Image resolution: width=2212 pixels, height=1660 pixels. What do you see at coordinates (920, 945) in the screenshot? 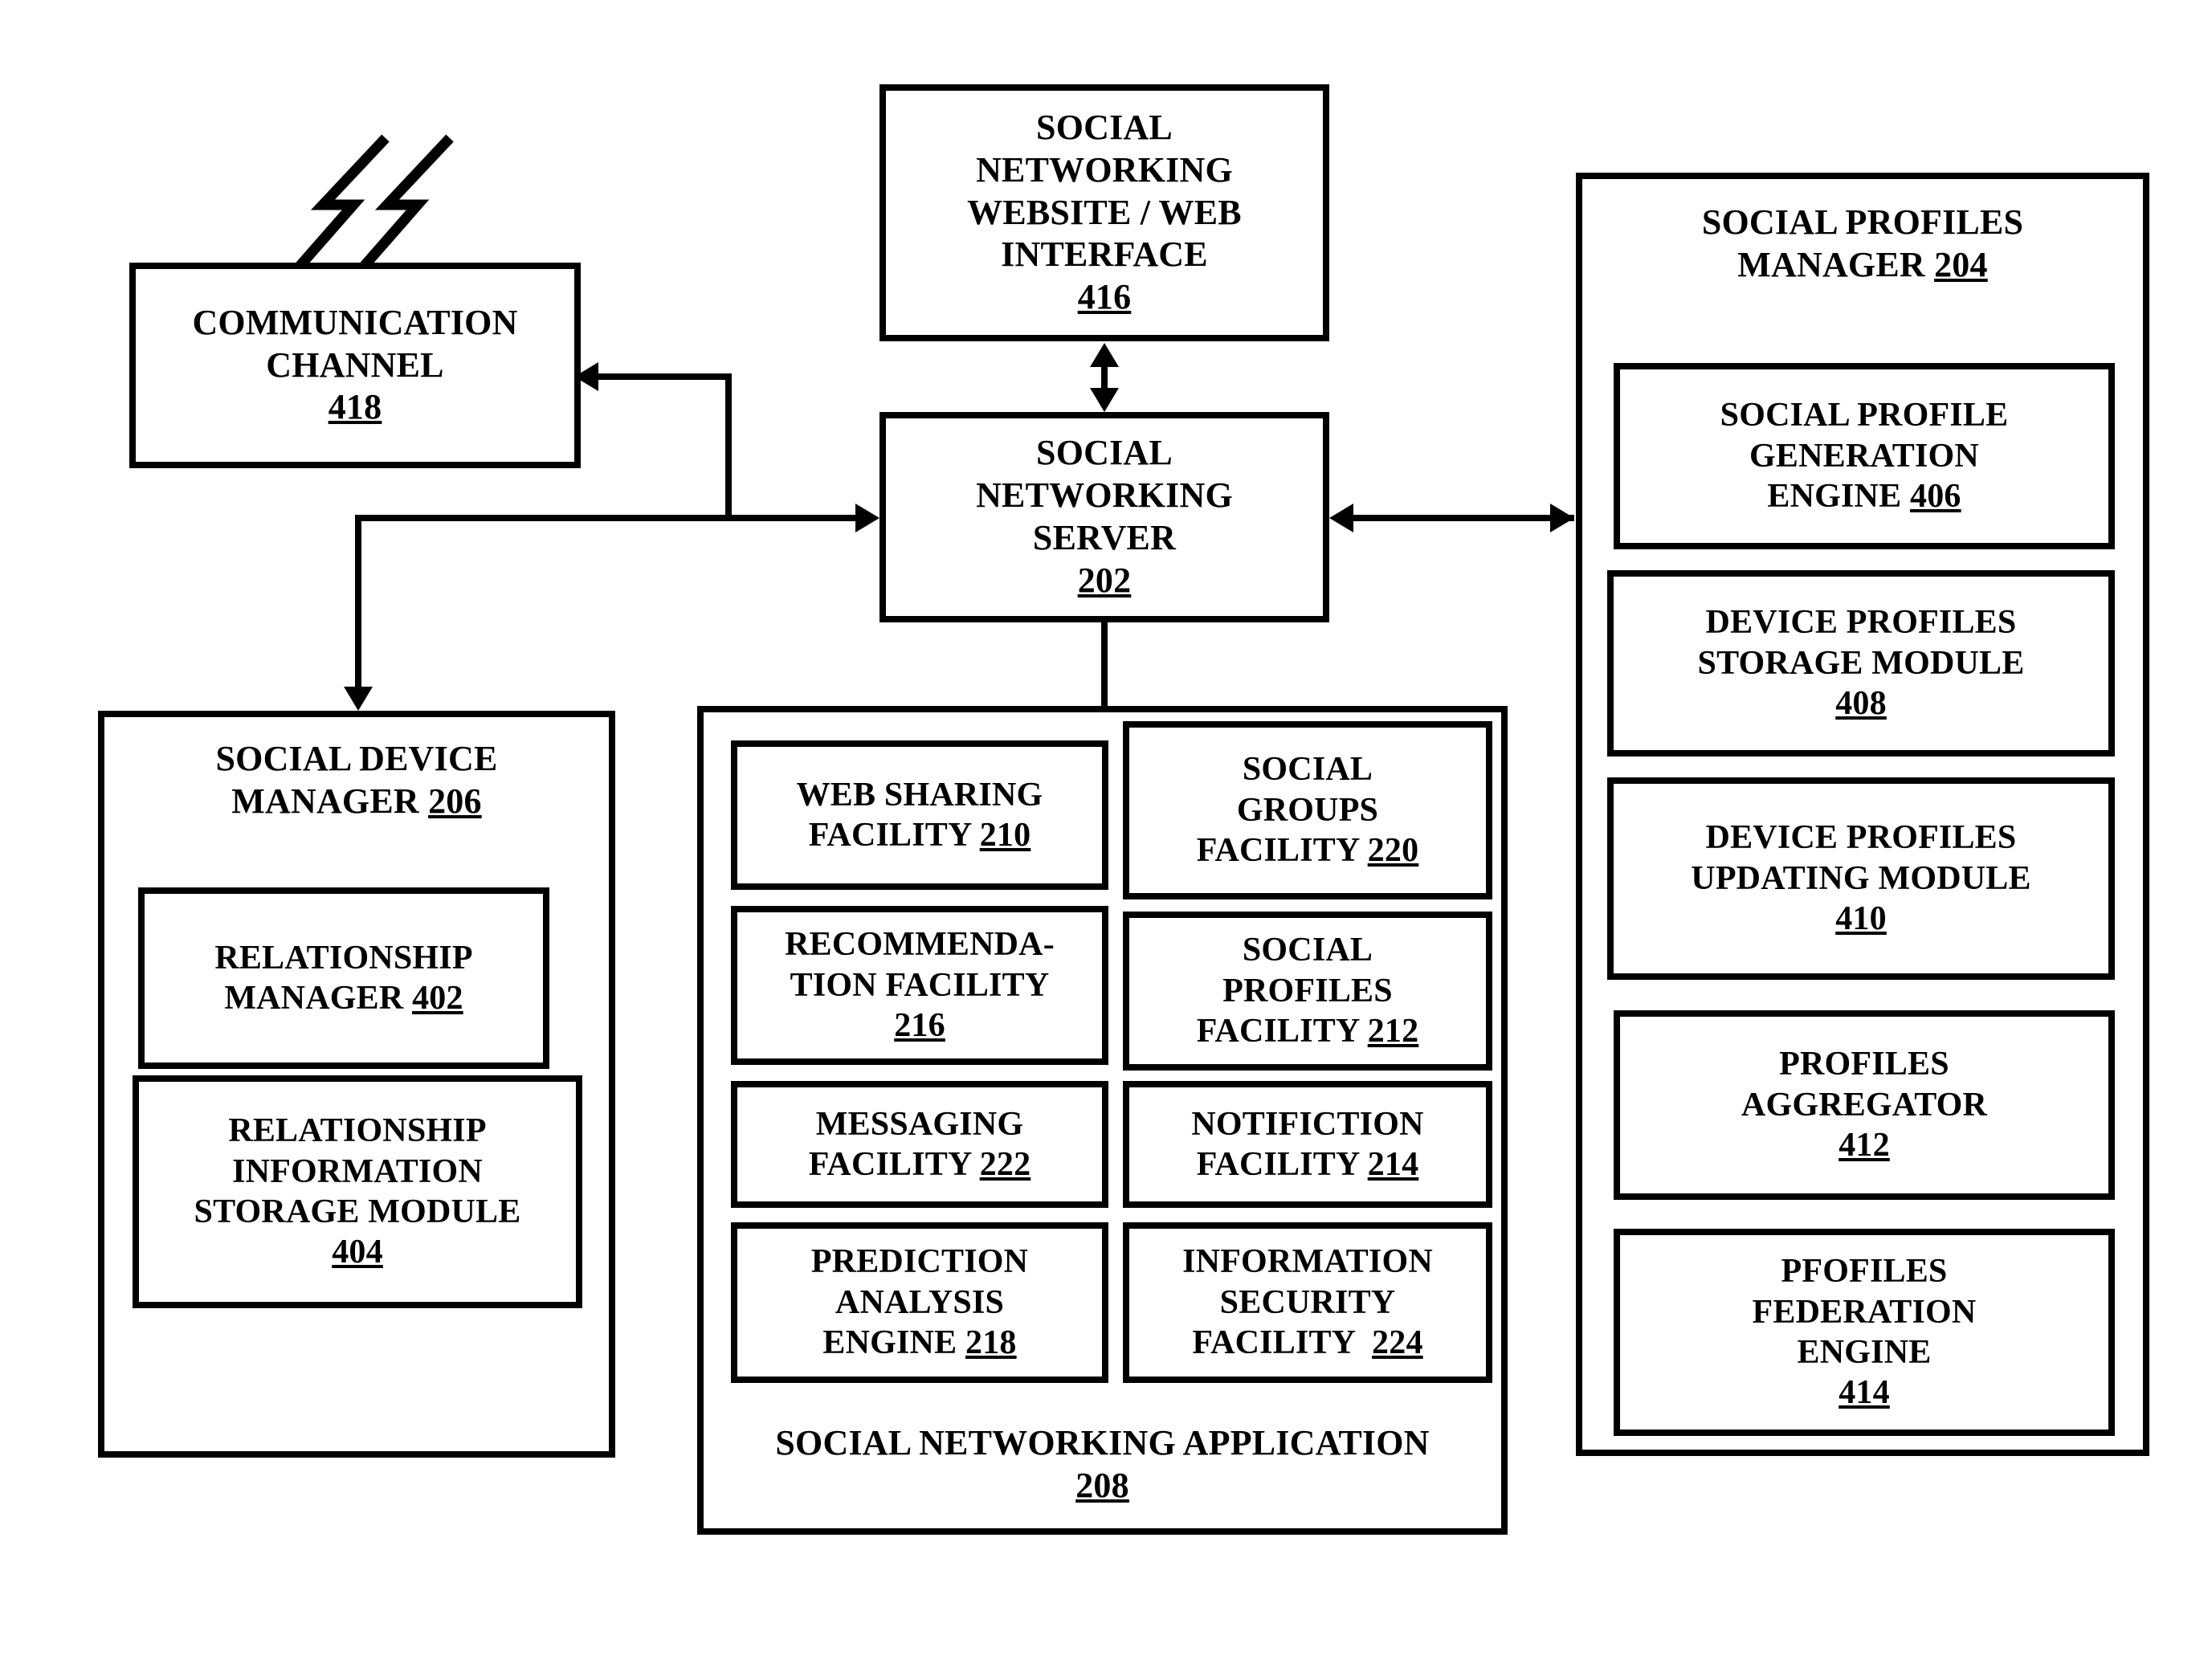
I see `recommendation-line-1: RECOMMENDA-` at bounding box center [920, 945].